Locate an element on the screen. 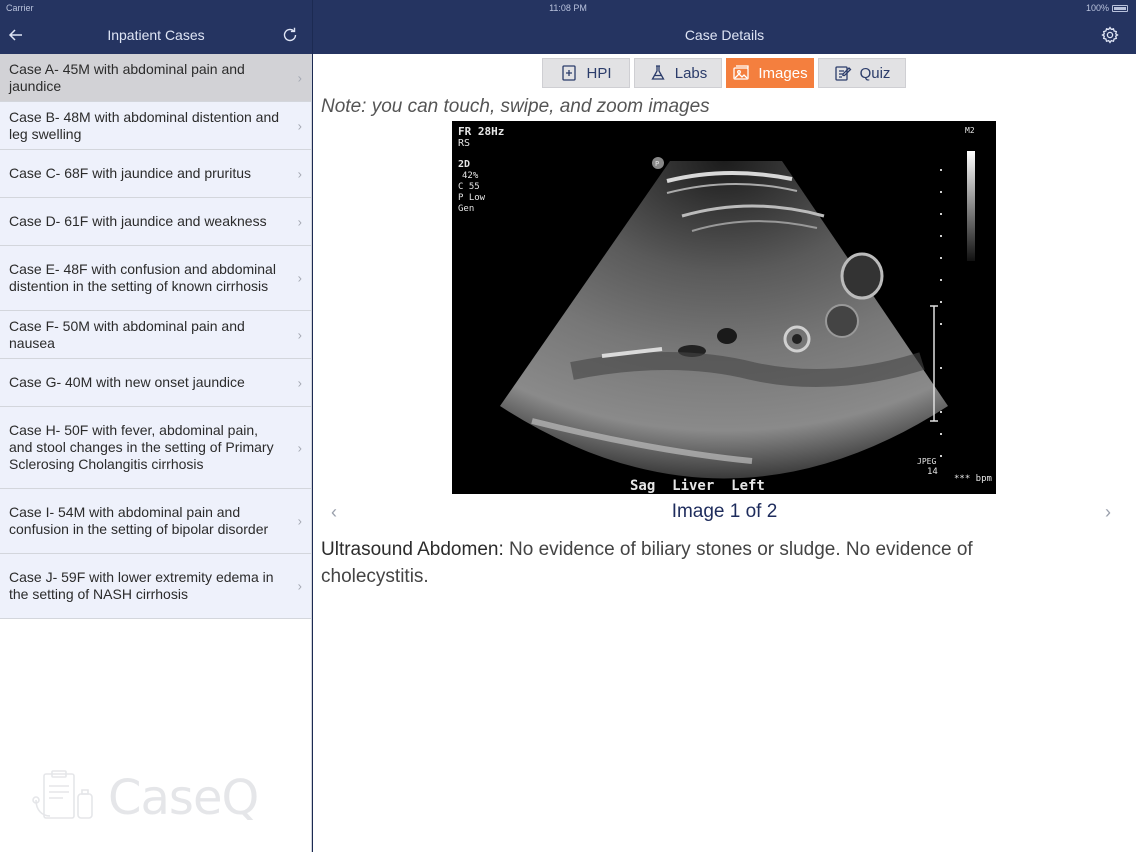 This screenshot has width=1136, height=852. tab-hpi: HPI is located at coordinates (586, 73).